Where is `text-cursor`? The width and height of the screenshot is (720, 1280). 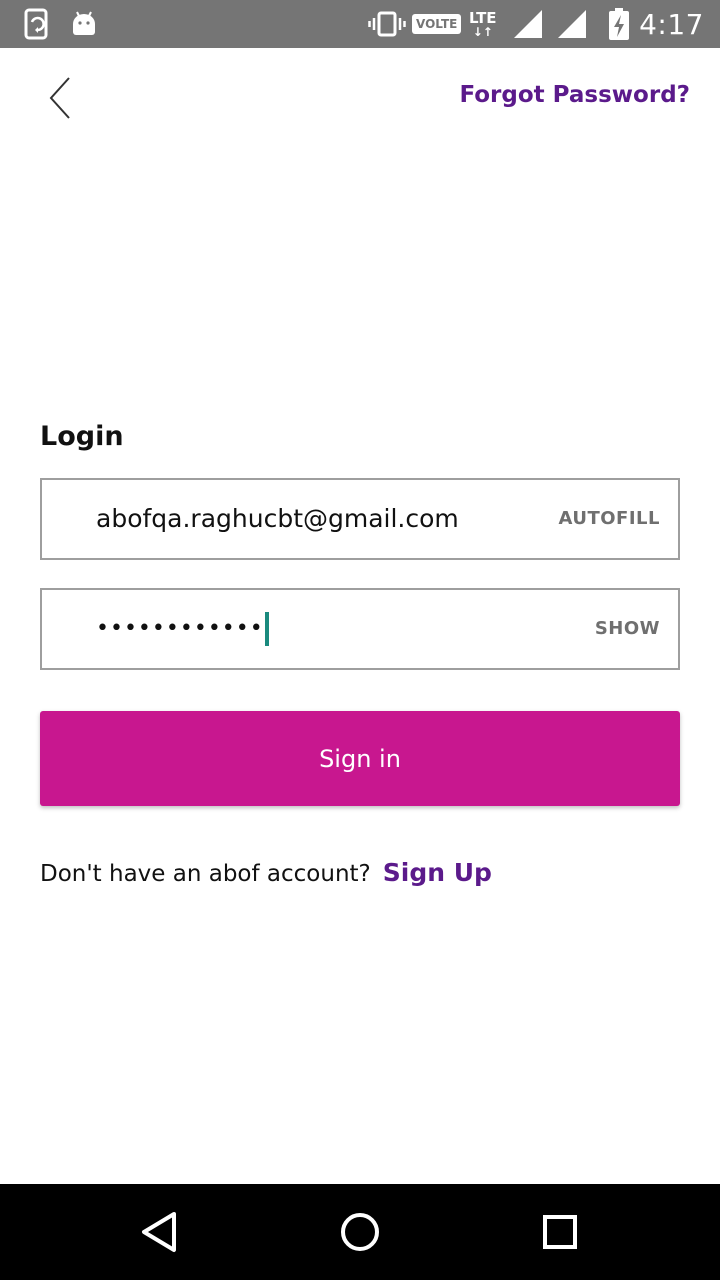
text-cursor is located at coordinates (266, 629).